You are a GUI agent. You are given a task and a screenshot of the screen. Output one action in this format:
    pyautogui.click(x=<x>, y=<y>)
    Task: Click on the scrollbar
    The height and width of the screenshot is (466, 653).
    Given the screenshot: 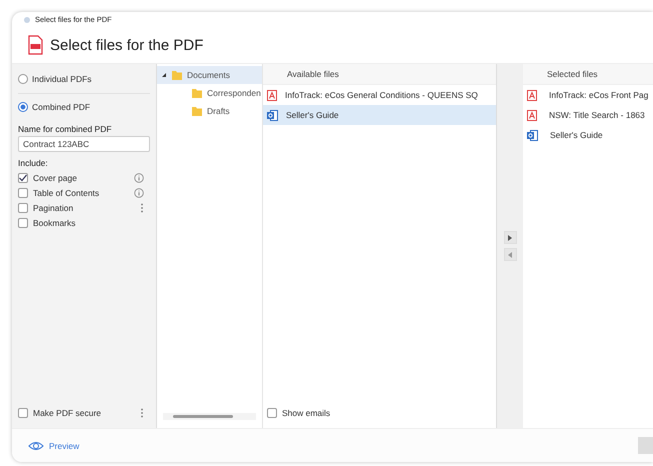 What is the action you would take?
    pyautogui.click(x=209, y=416)
    